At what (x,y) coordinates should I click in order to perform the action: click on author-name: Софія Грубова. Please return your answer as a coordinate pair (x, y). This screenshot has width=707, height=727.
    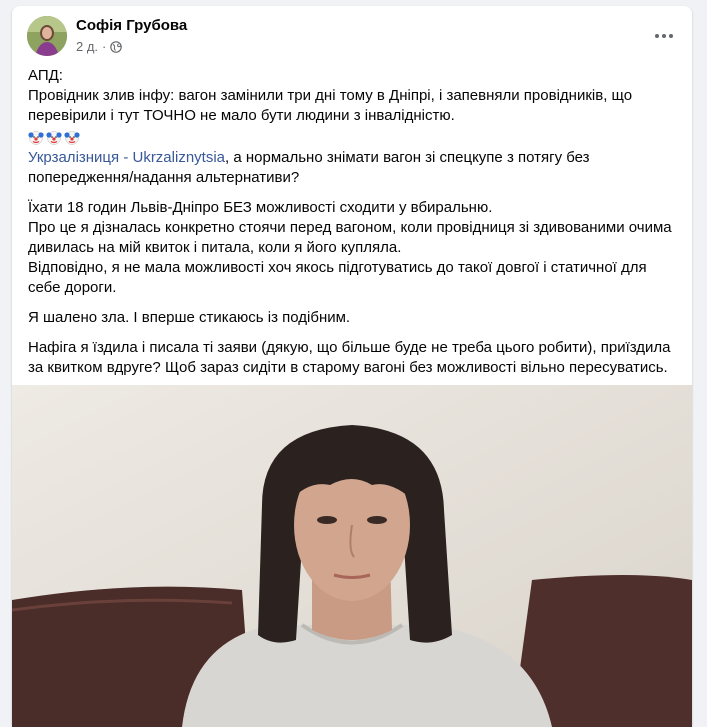
    Looking at the image, I should click on (131, 25).